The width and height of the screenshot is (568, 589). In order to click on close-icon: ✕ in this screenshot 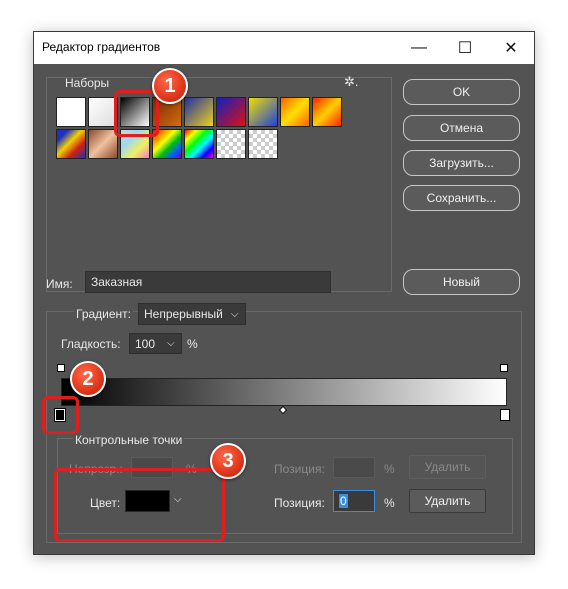, I will do `click(511, 48)`.